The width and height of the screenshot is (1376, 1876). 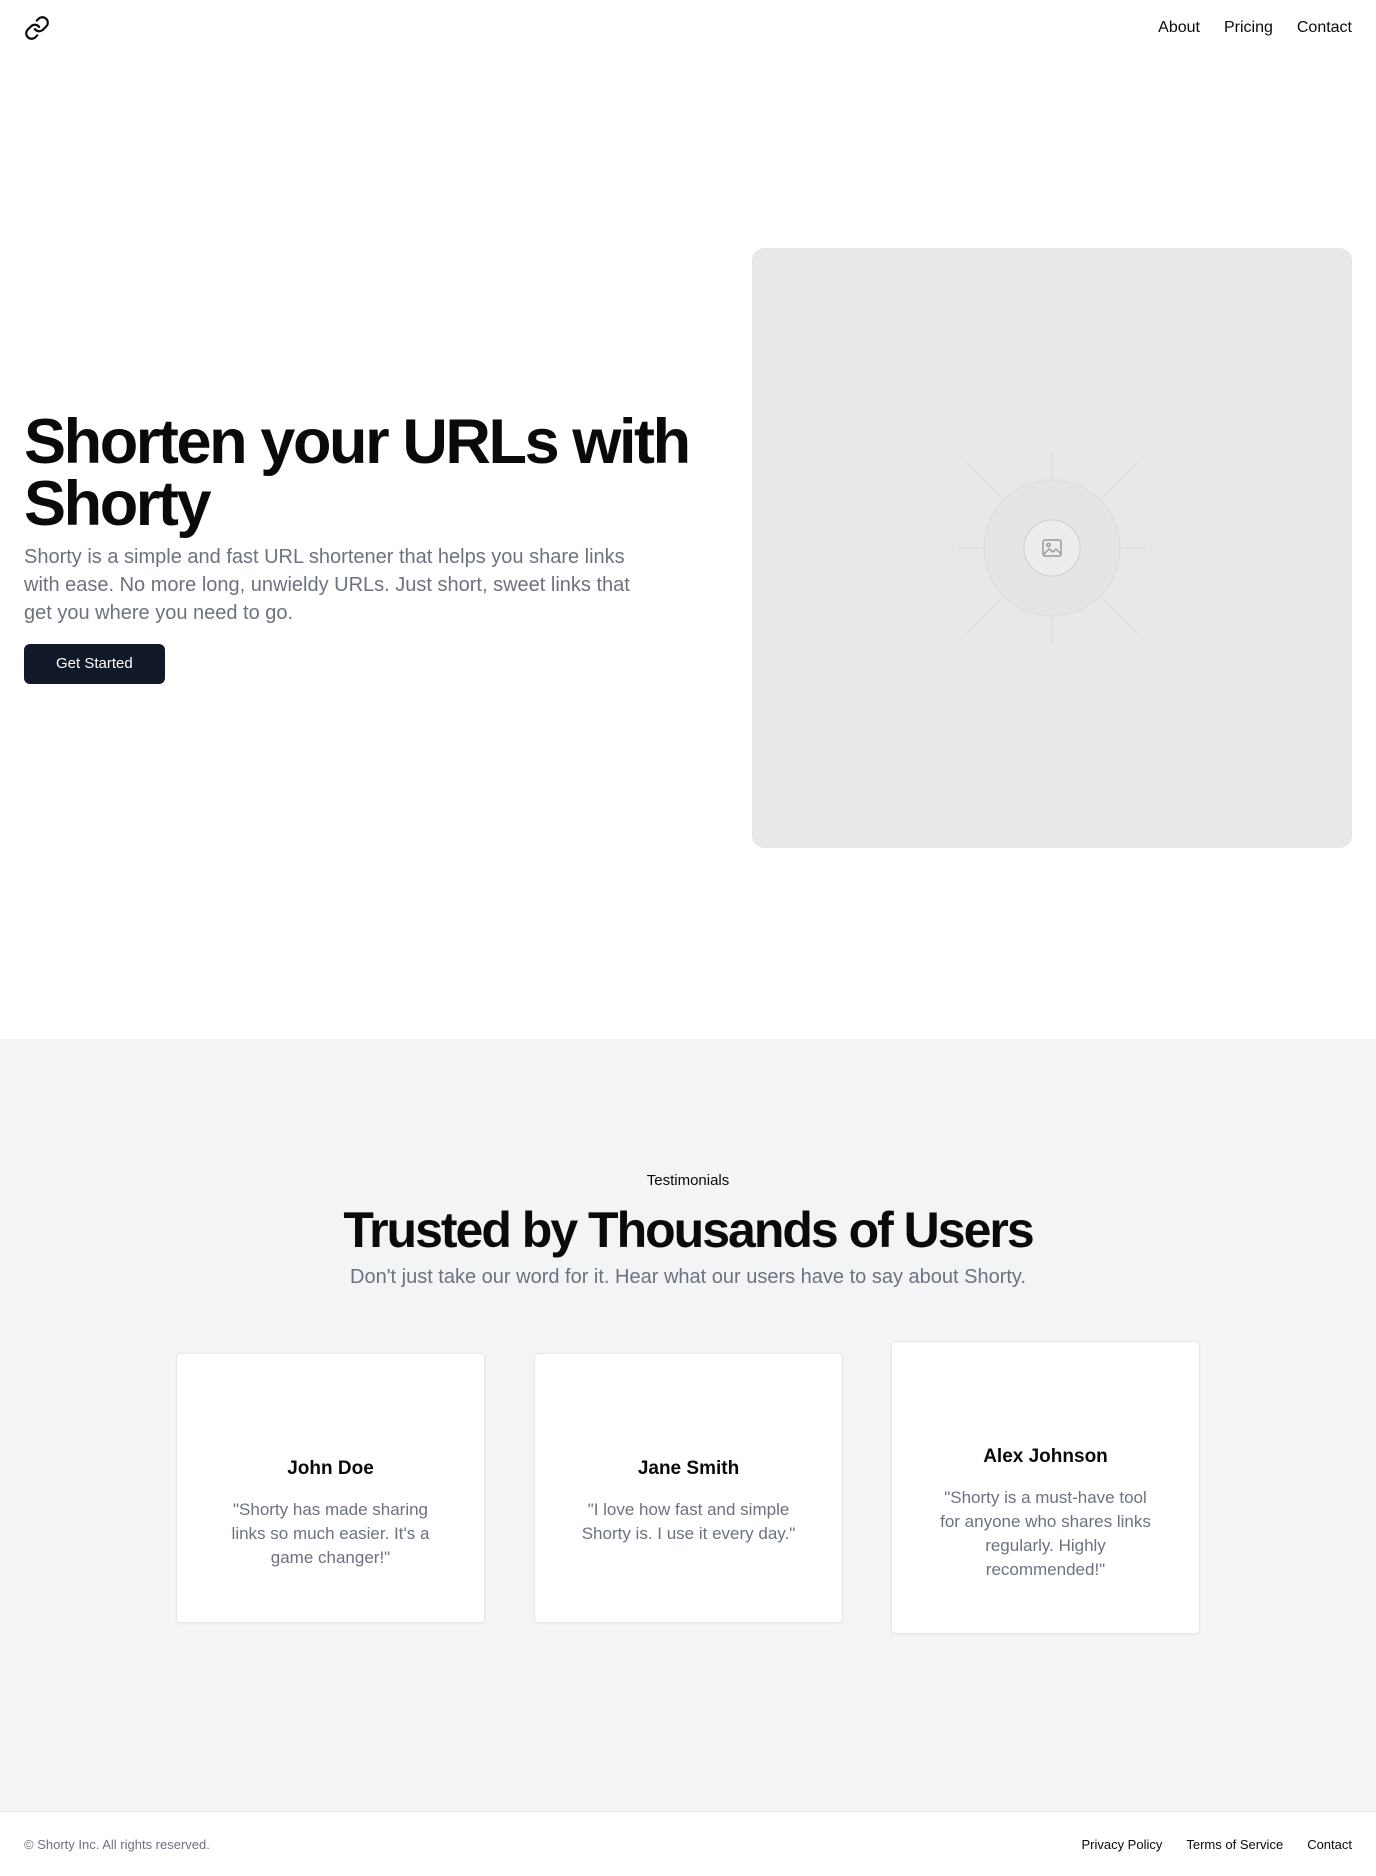 What do you see at coordinates (330, 1468) in the screenshot?
I see `testimonial-name: John Doe` at bounding box center [330, 1468].